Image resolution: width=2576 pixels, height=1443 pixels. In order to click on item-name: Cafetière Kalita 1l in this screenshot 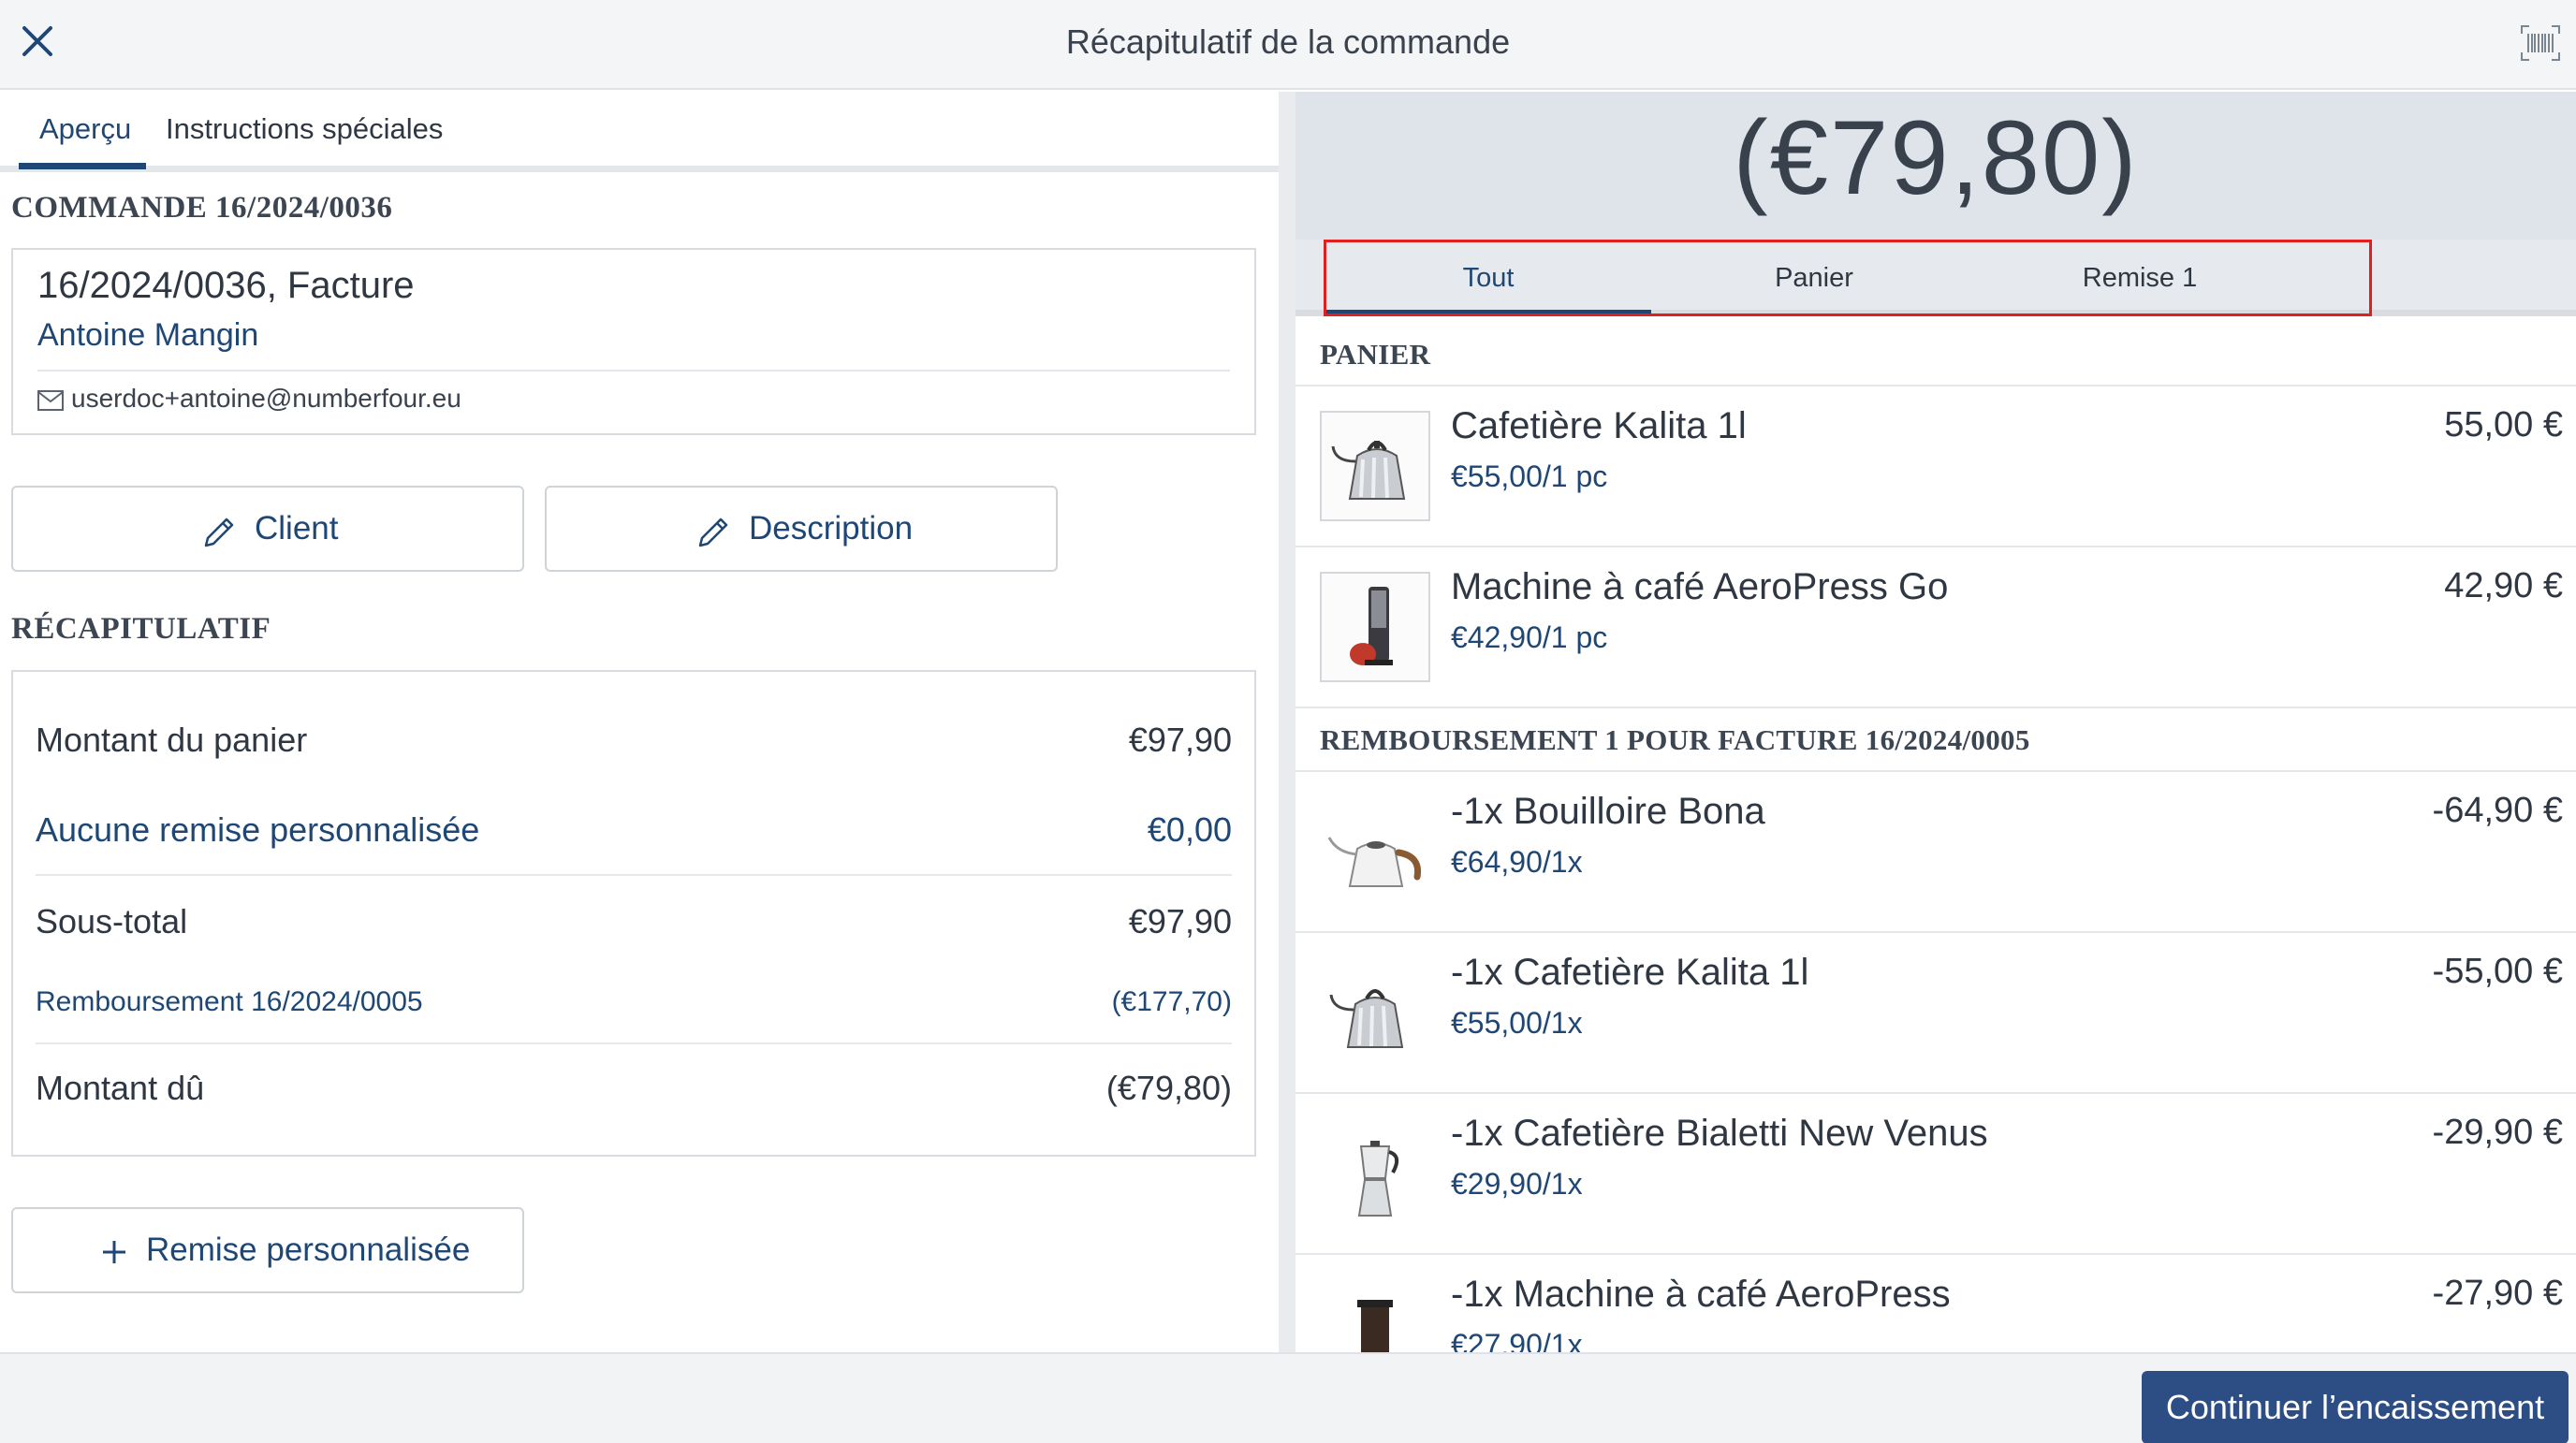, I will do `click(1599, 425)`.